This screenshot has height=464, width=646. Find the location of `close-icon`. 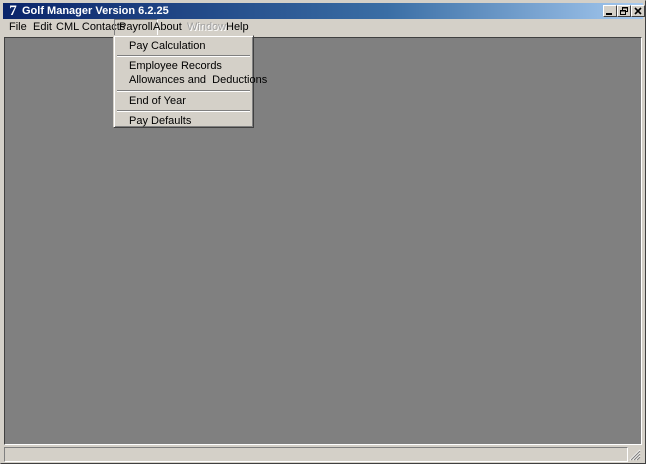

close-icon is located at coordinates (638, 11).